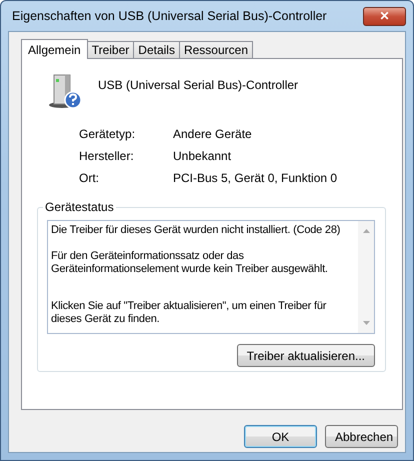 This screenshot has height=461, width=414. Describe the element at coordinates (107, 134) in the screenshot. I see `property-label: Gerätetyp:` at that location.